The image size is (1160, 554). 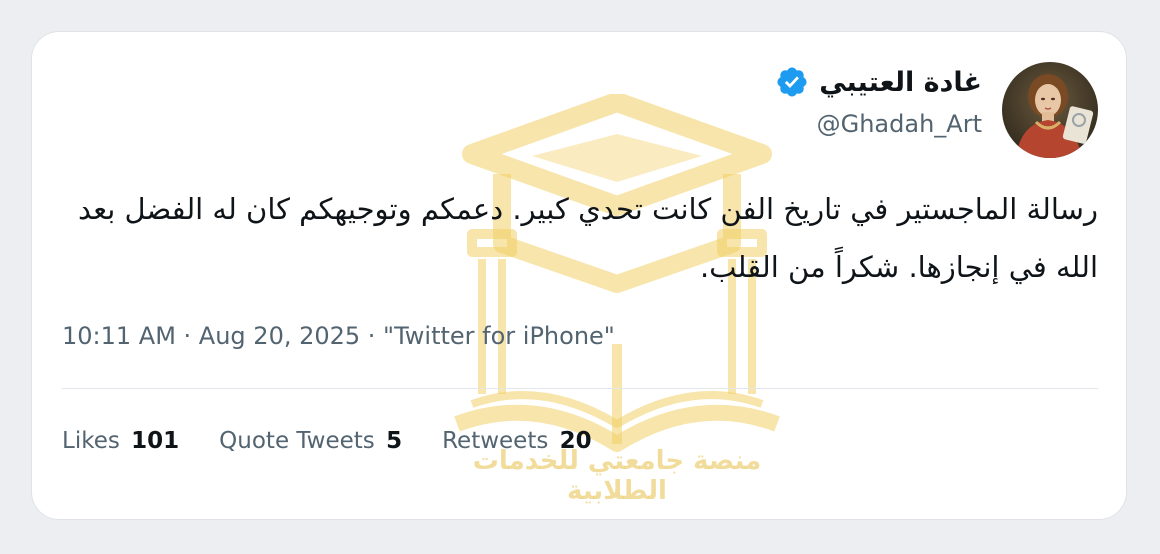 I want to click on tweet-header: غادة العتيبي @Ghadah_Art, so click(x=878, y=100).